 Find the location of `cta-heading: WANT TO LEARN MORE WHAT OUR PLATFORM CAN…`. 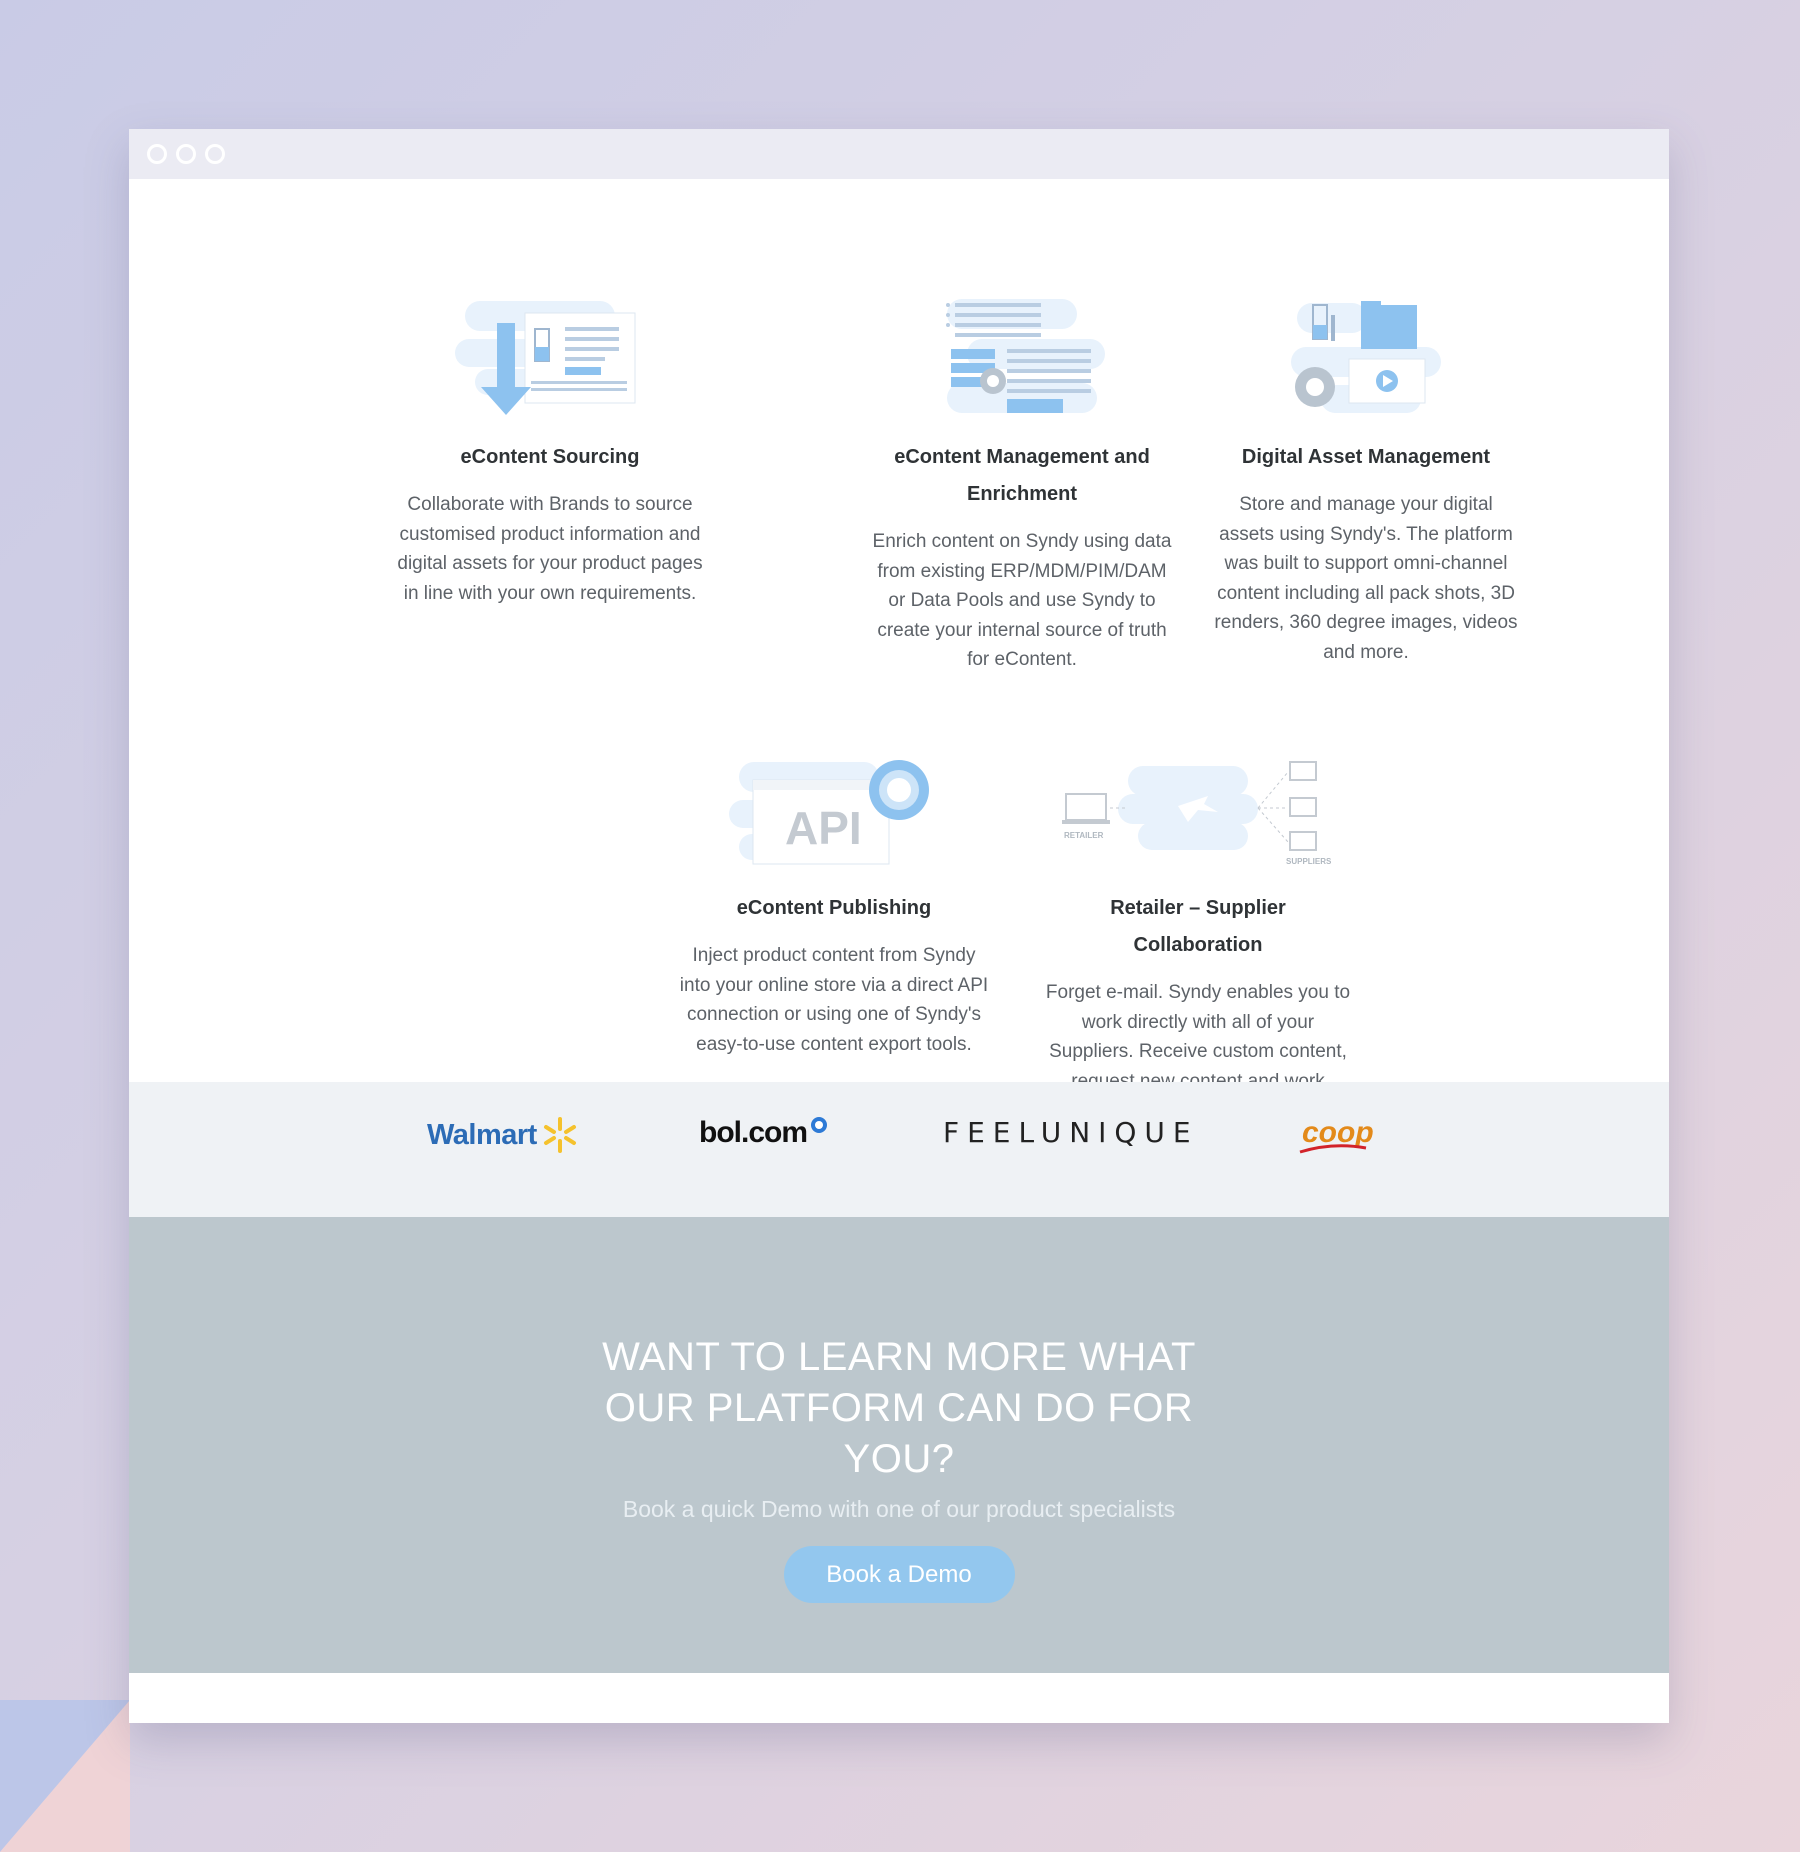

cta-heading: WANT TO LEARN MORE WHAT OUR PLATFORM CAN… is located at coordinates (899, 1408).